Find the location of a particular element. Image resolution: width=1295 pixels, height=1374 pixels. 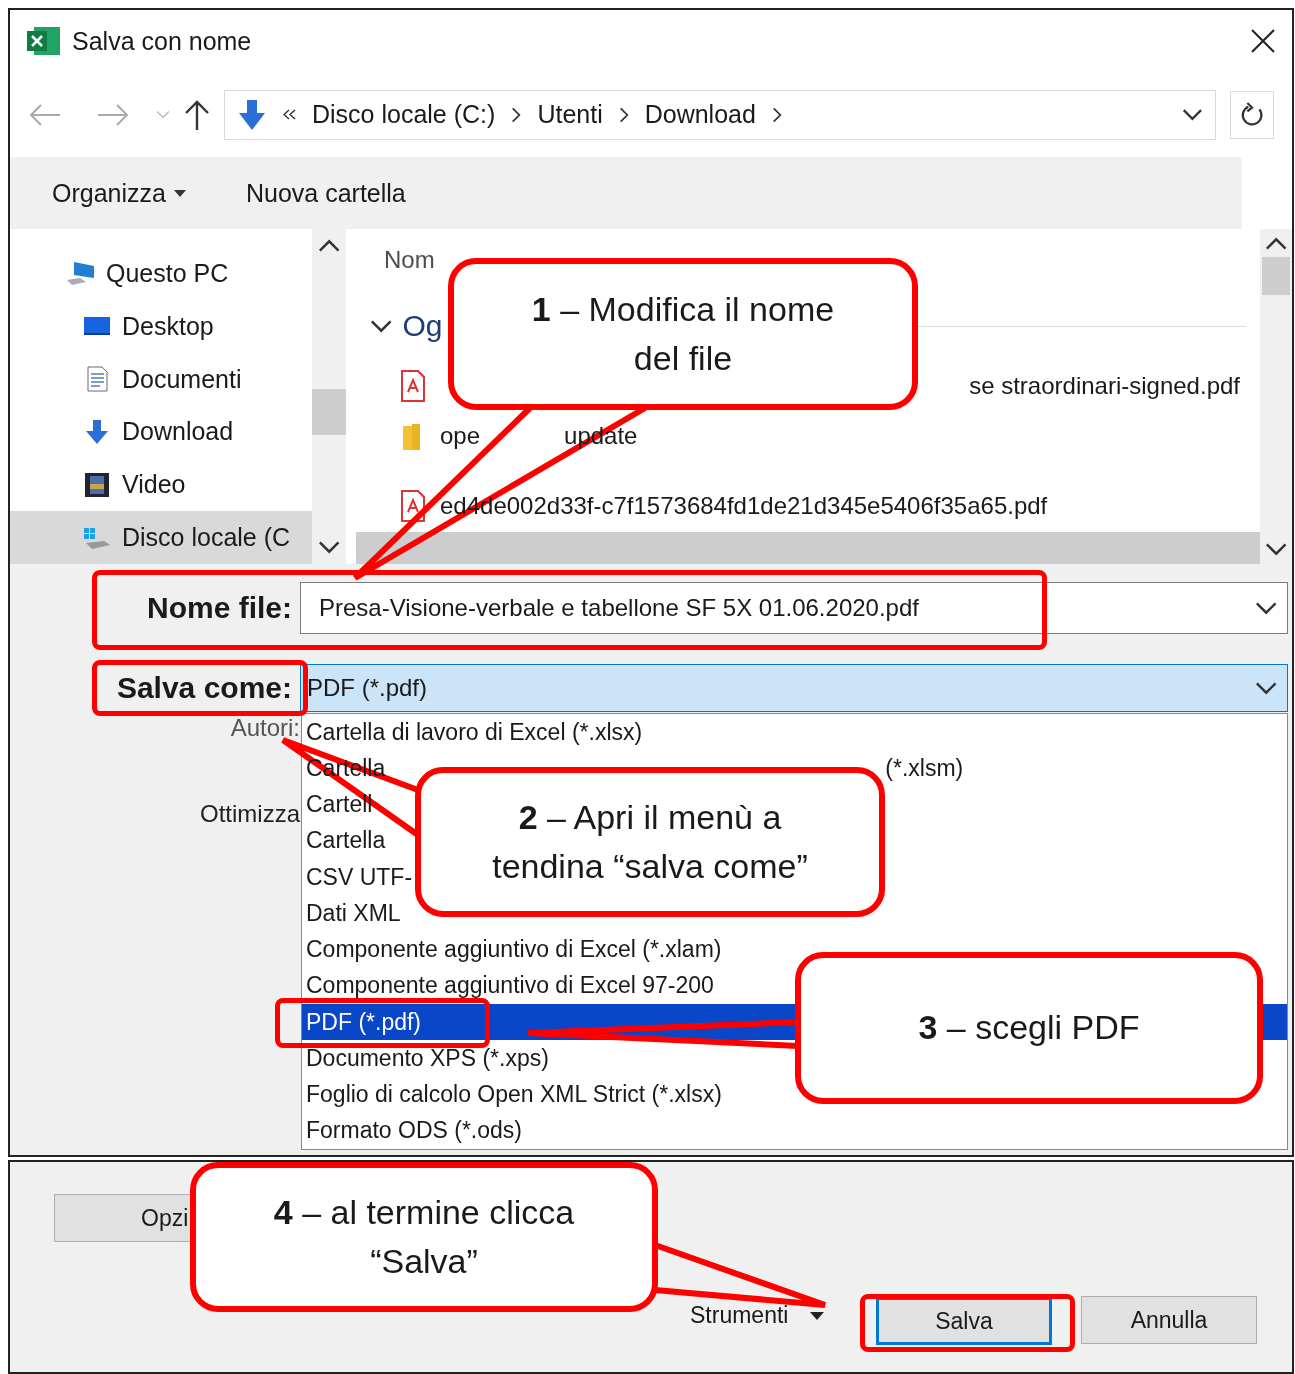

new-folder-button: Nuova cartella is located at coordinates (325, 193).